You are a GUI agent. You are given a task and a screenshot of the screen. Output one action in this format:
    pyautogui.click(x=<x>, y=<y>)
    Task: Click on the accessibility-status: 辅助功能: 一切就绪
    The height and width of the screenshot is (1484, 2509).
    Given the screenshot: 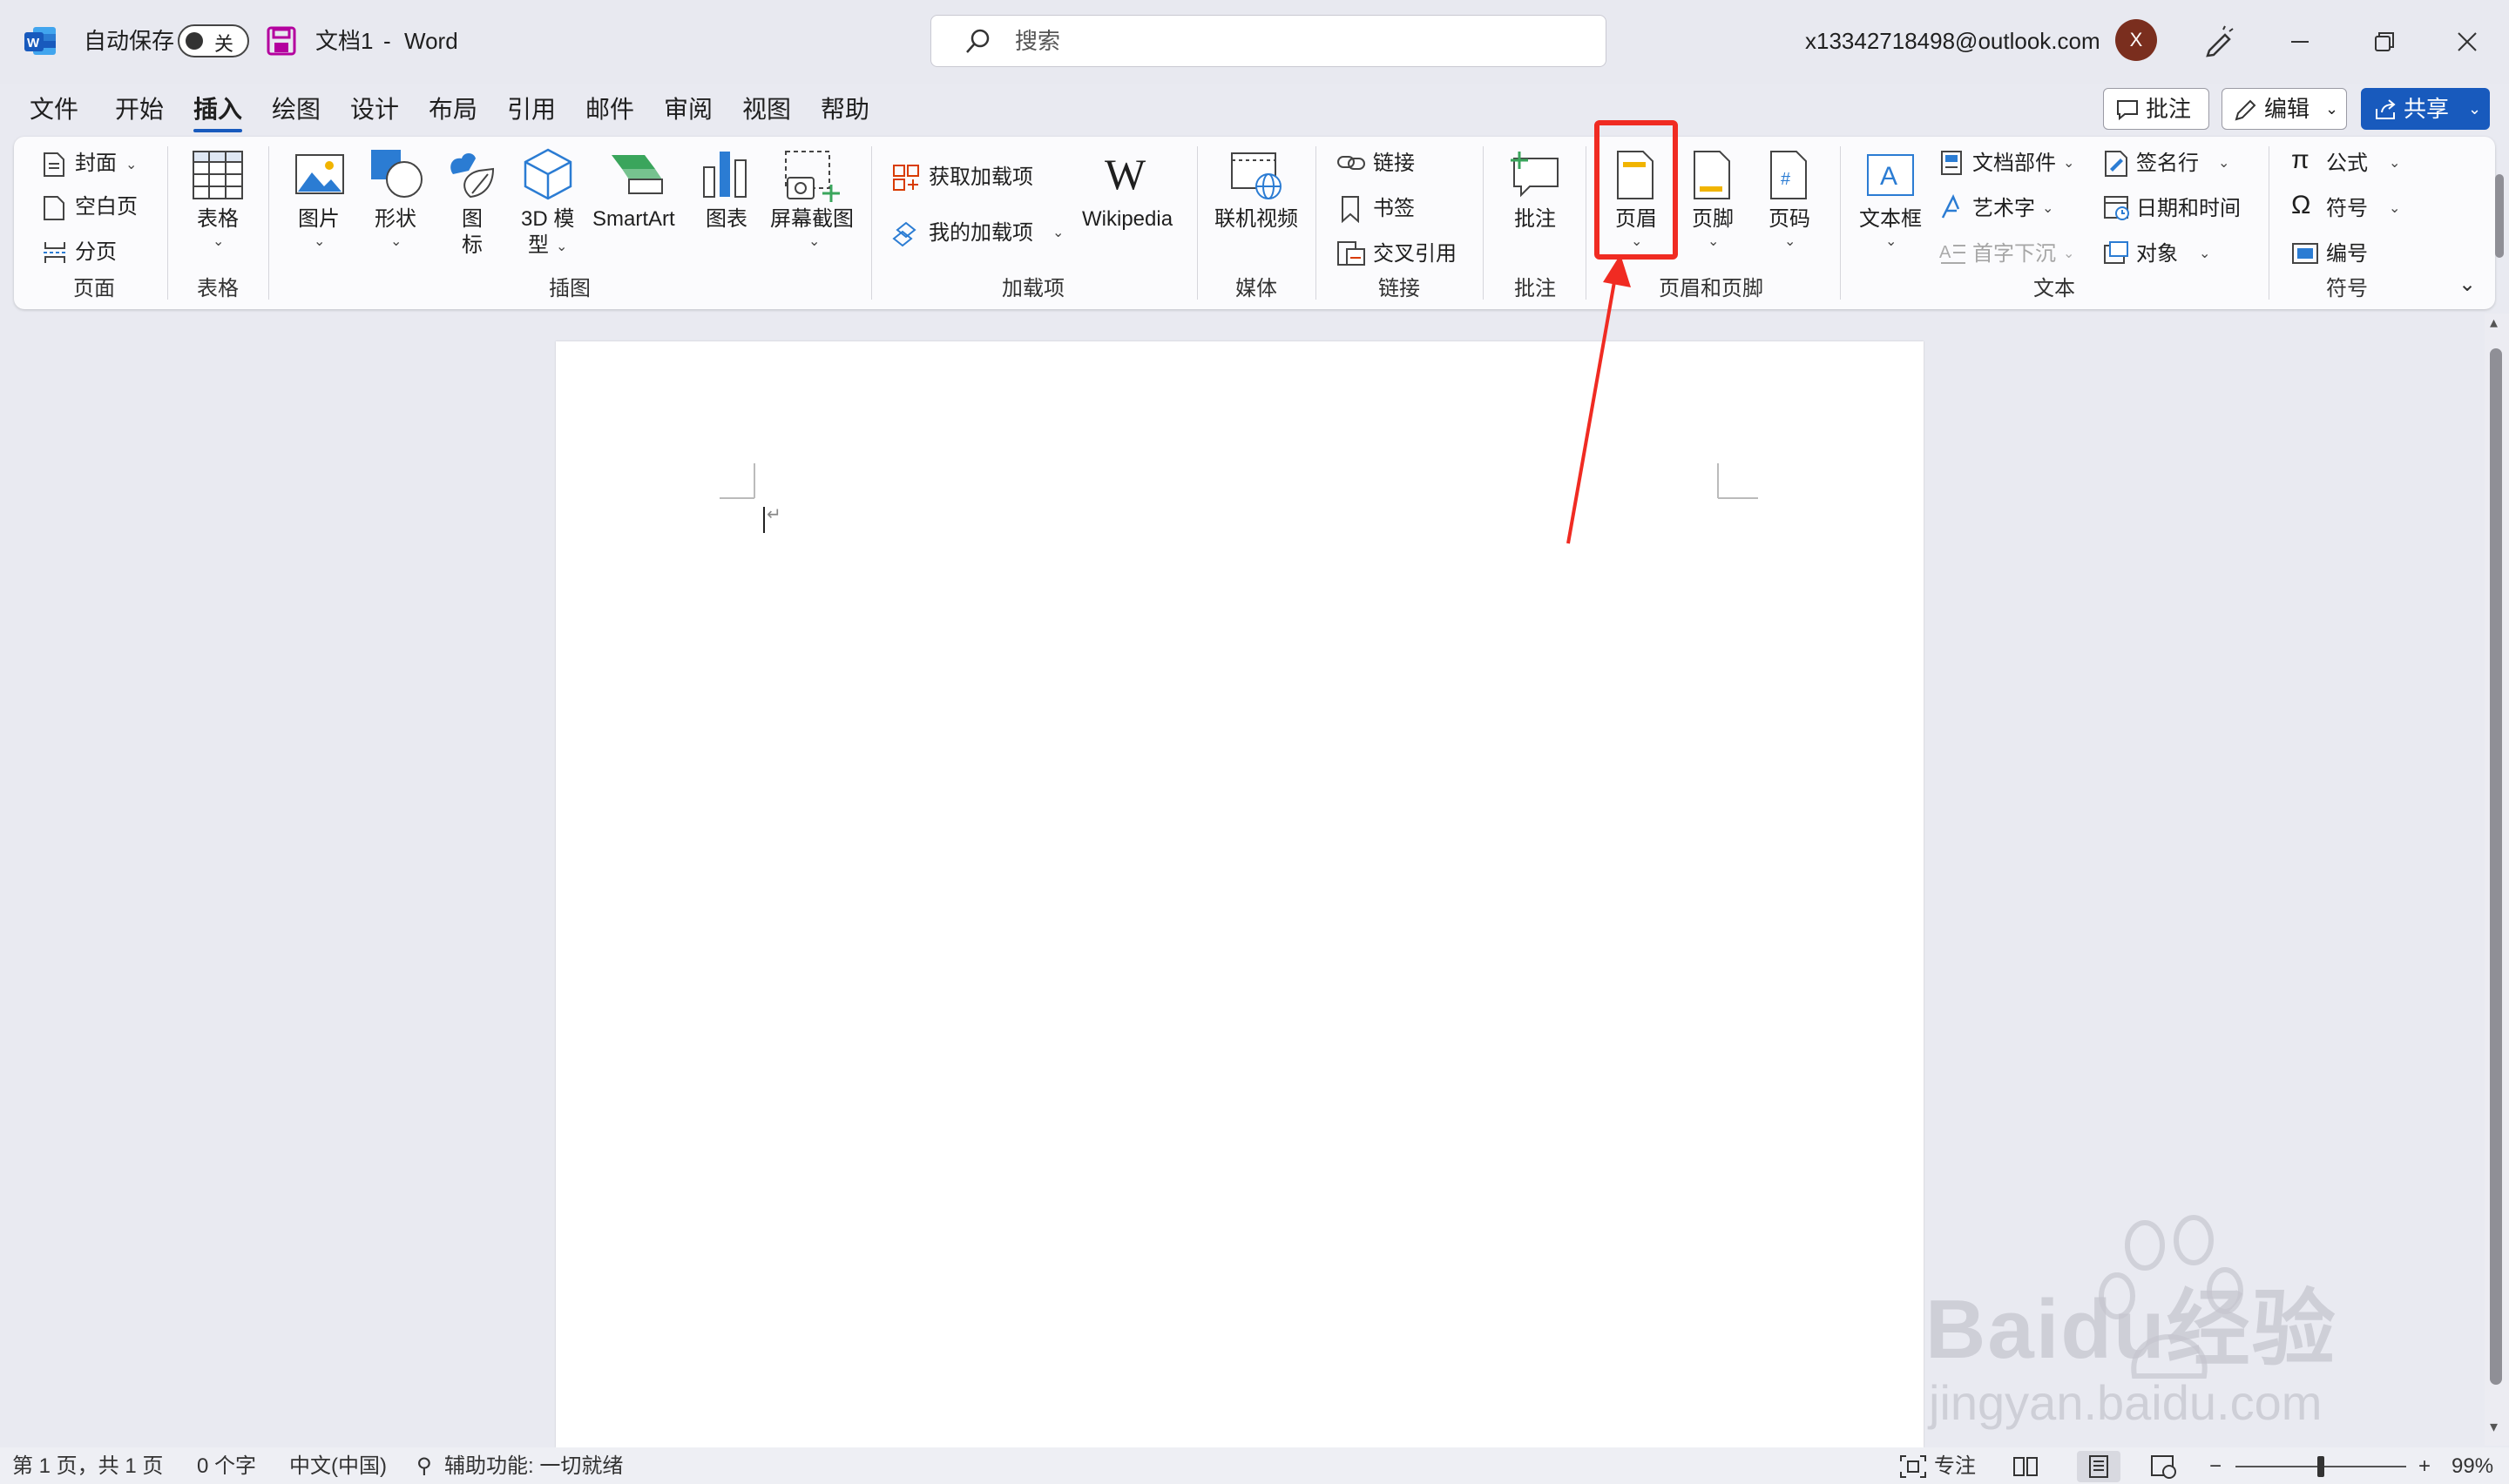 What is the action you would take?
    pyautogui.click(x=533, y=1466)
    